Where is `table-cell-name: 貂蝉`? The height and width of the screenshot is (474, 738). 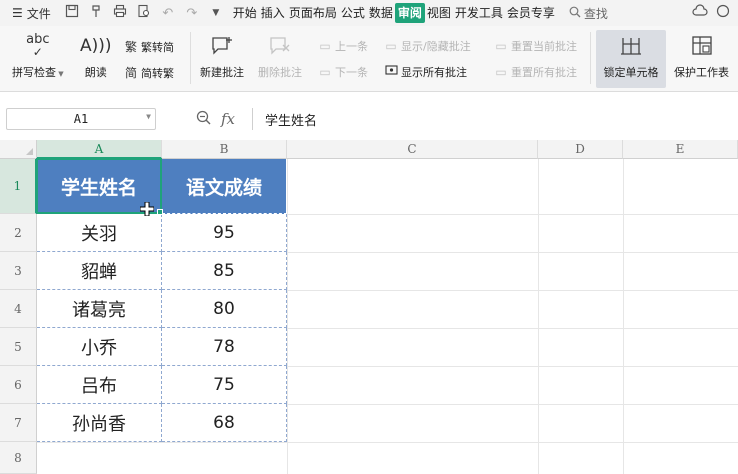
table-cell-name: 貂蝉 is located at coordinates (99, 271).